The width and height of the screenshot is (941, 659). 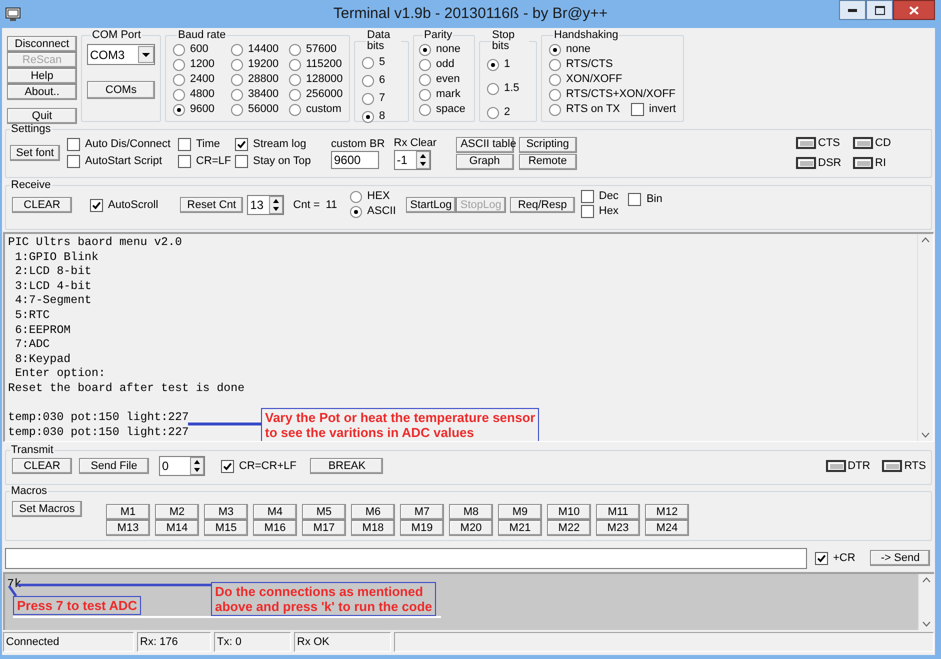 What do you see at coordinates (177, 512) in the screenshot?
I see `macro-button: M2` at bounding box center [177, 512].